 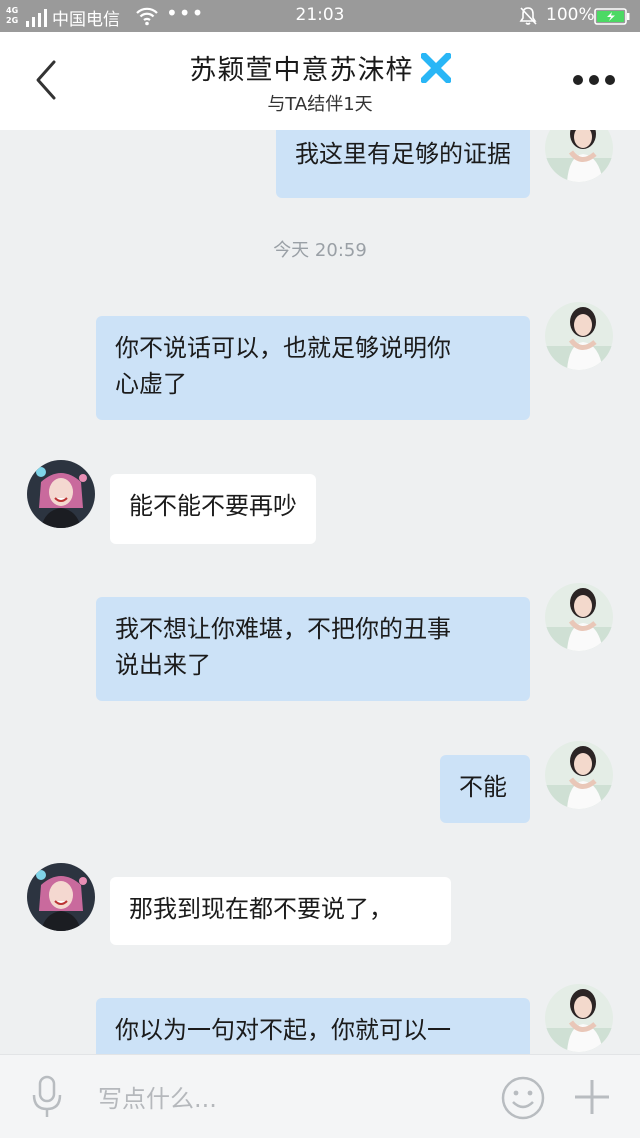 What do you see at coordinates (592, 1097) in the screenshot?
I see `add-attachment-icon` at bounding box center [592, 1097].